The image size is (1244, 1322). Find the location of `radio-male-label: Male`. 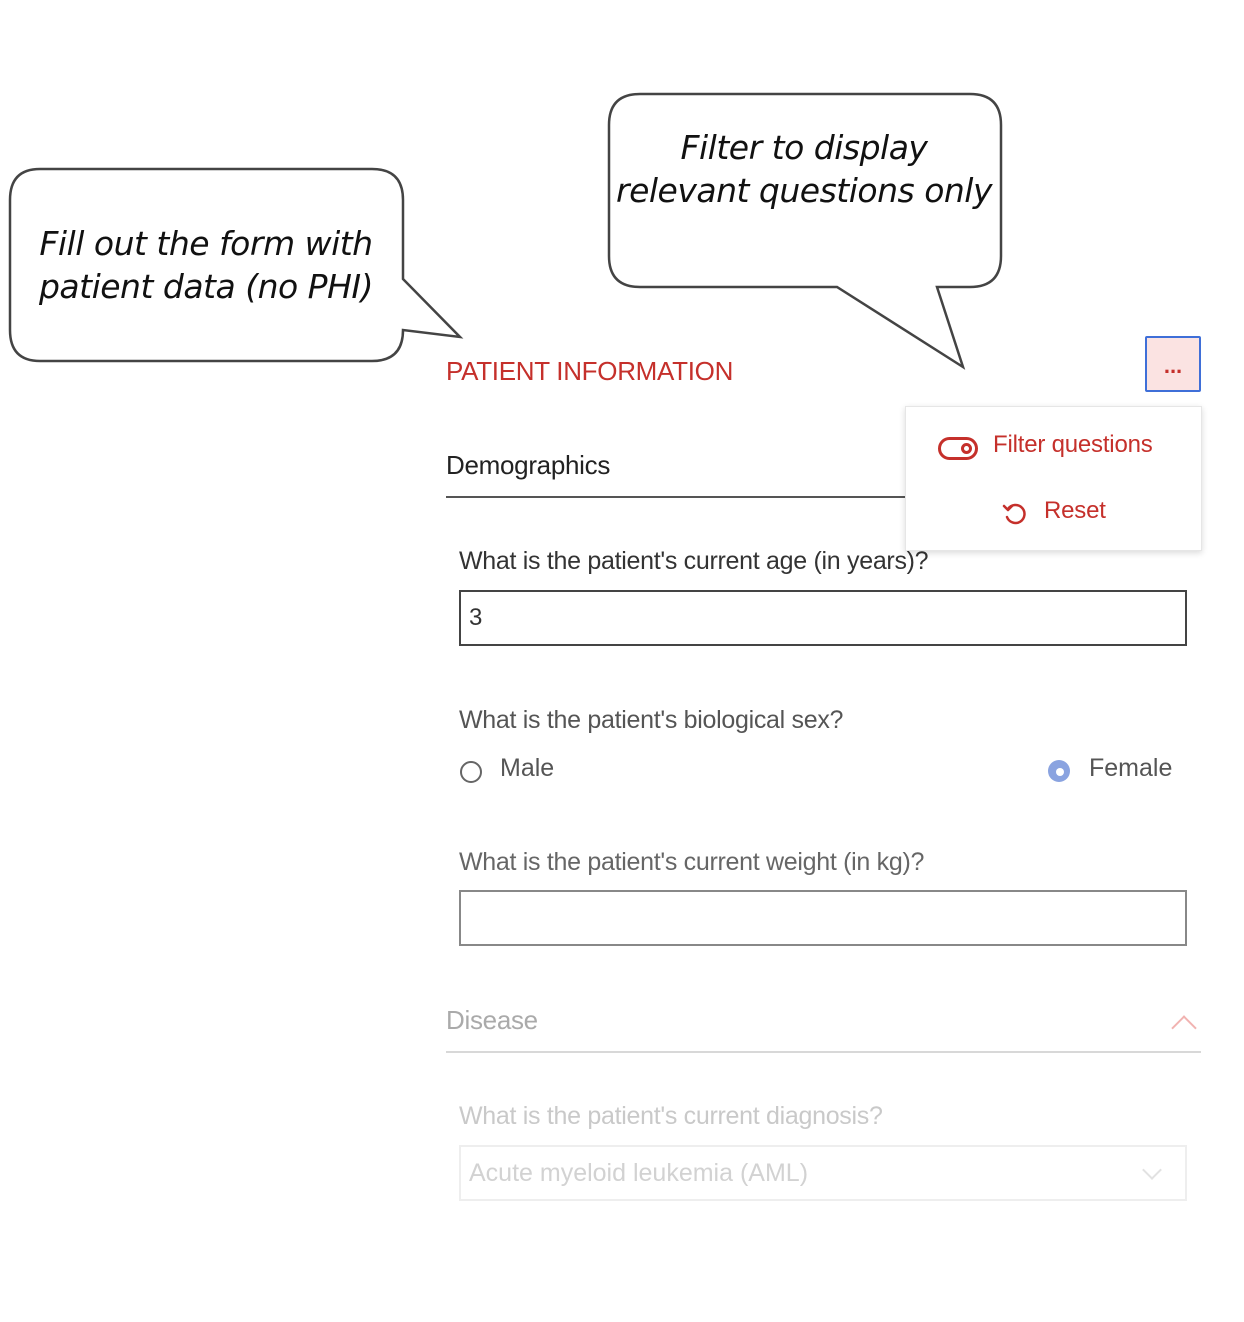

radio-male-label: Male is located at coordinates (527, 768).